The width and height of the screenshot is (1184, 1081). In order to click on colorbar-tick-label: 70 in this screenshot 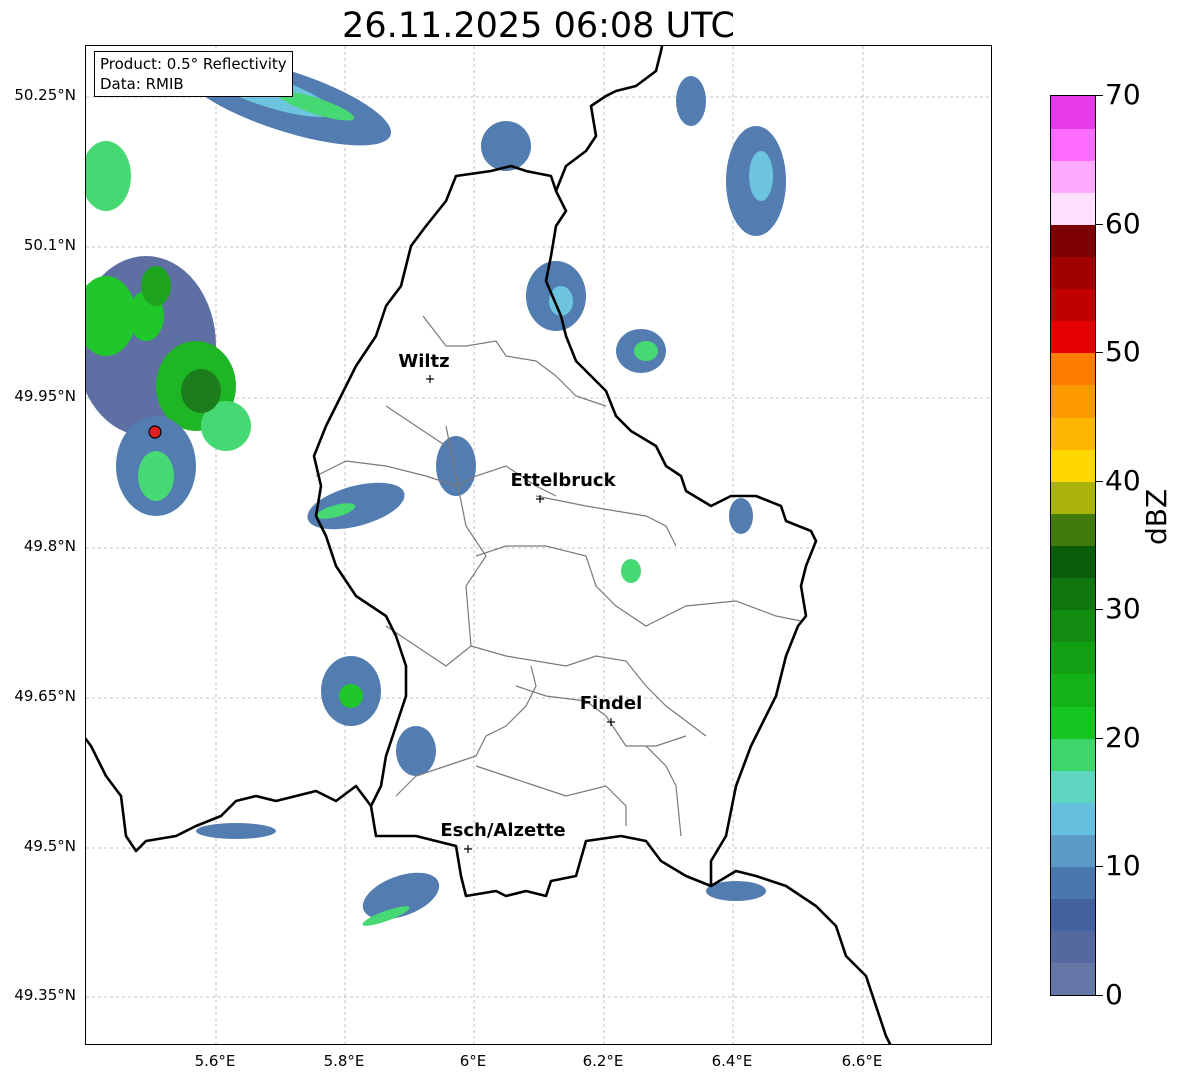, I will do `click(1123, 94)`.